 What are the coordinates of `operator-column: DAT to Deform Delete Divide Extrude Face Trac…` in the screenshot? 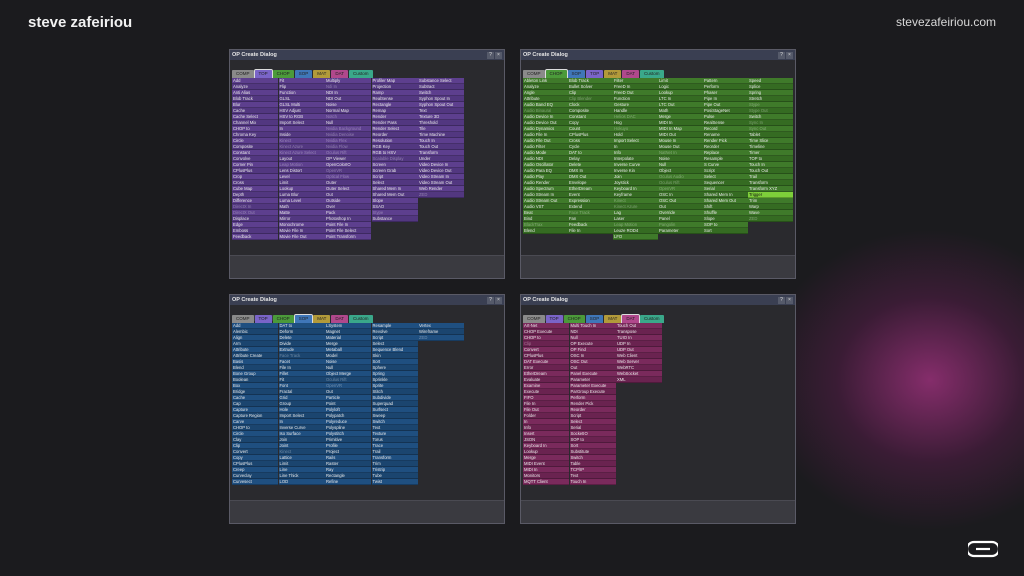 It's located at (301, 404).